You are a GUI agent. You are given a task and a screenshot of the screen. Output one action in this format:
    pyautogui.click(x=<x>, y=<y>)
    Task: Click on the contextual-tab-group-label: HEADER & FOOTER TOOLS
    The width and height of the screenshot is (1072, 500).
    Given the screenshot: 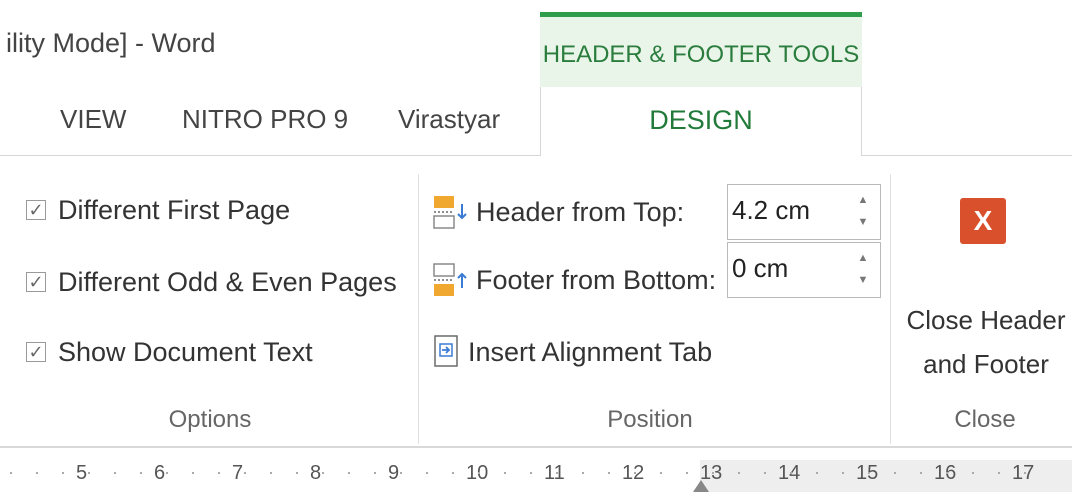 What is the action you would take?
    pyautogui.click(x=701, y=54)
    